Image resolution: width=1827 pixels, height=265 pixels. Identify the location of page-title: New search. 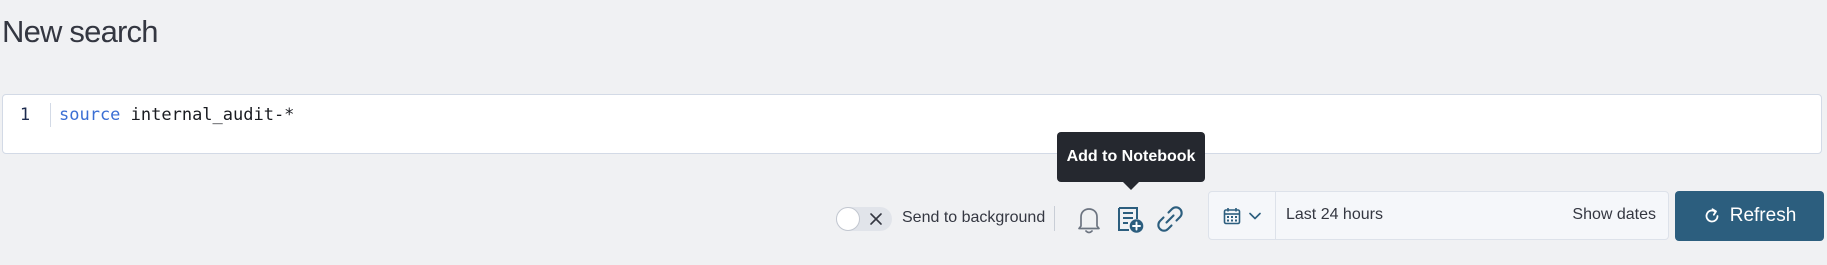
(80, 31).